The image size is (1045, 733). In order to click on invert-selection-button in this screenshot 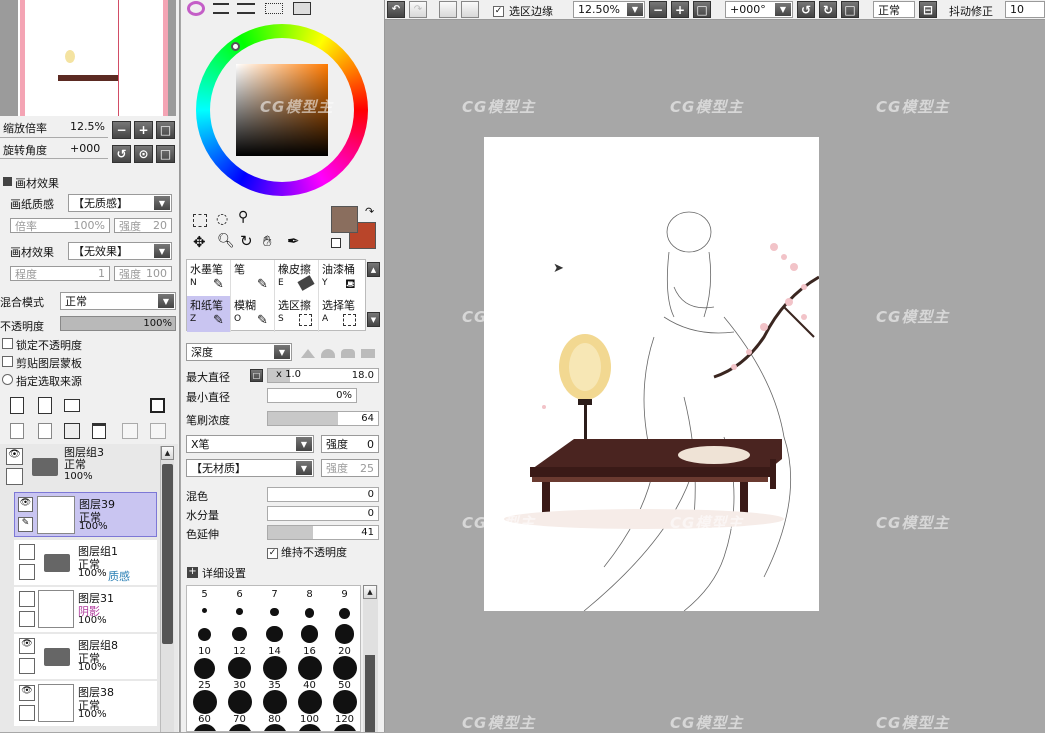, I will do `click(470, 9)`.